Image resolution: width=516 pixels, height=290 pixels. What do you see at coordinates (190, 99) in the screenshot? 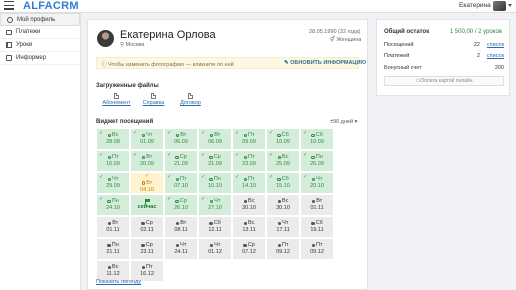
I see `file-item: Договор` at bounding box center [190, 99].